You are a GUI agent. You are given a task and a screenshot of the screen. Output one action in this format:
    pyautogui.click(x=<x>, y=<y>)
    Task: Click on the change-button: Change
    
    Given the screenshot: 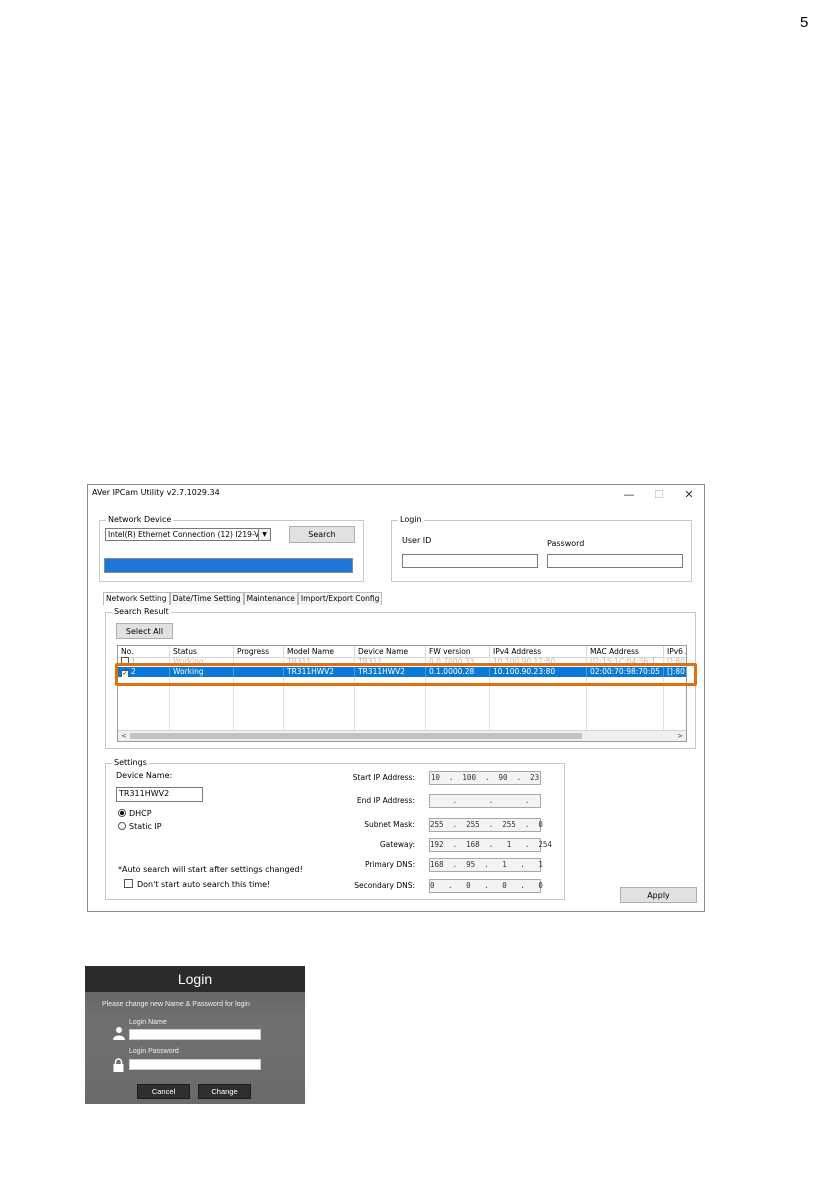 What is the action you would take?
    pyautogui.click(x=224, y=1091)
    